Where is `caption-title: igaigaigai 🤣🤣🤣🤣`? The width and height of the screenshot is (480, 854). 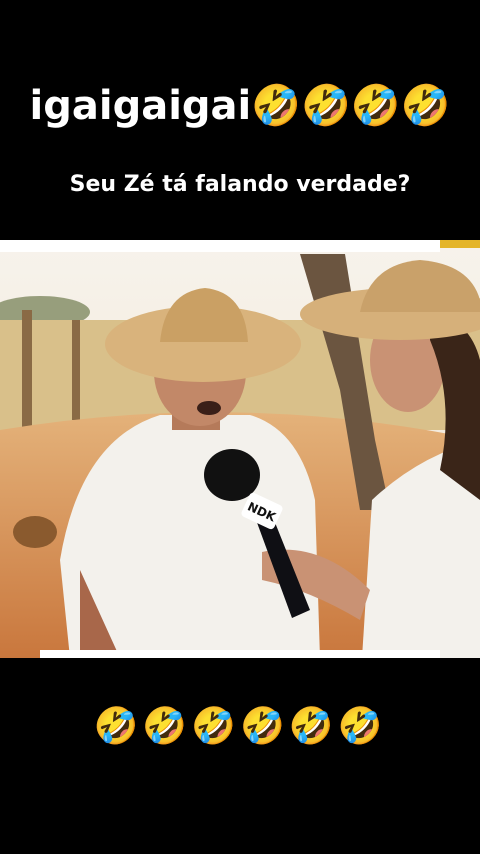 caption-title: igaigaigai 🤣🤣🤣🤣 is located at coordinates (240, 106).